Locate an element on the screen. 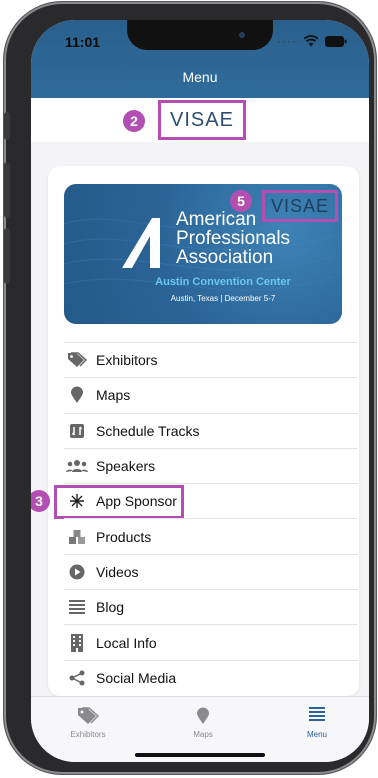 Image resolution: width=378 pixels, height=778 pixels. menu-item-label: Local Info is located at coordinates (126, 642).